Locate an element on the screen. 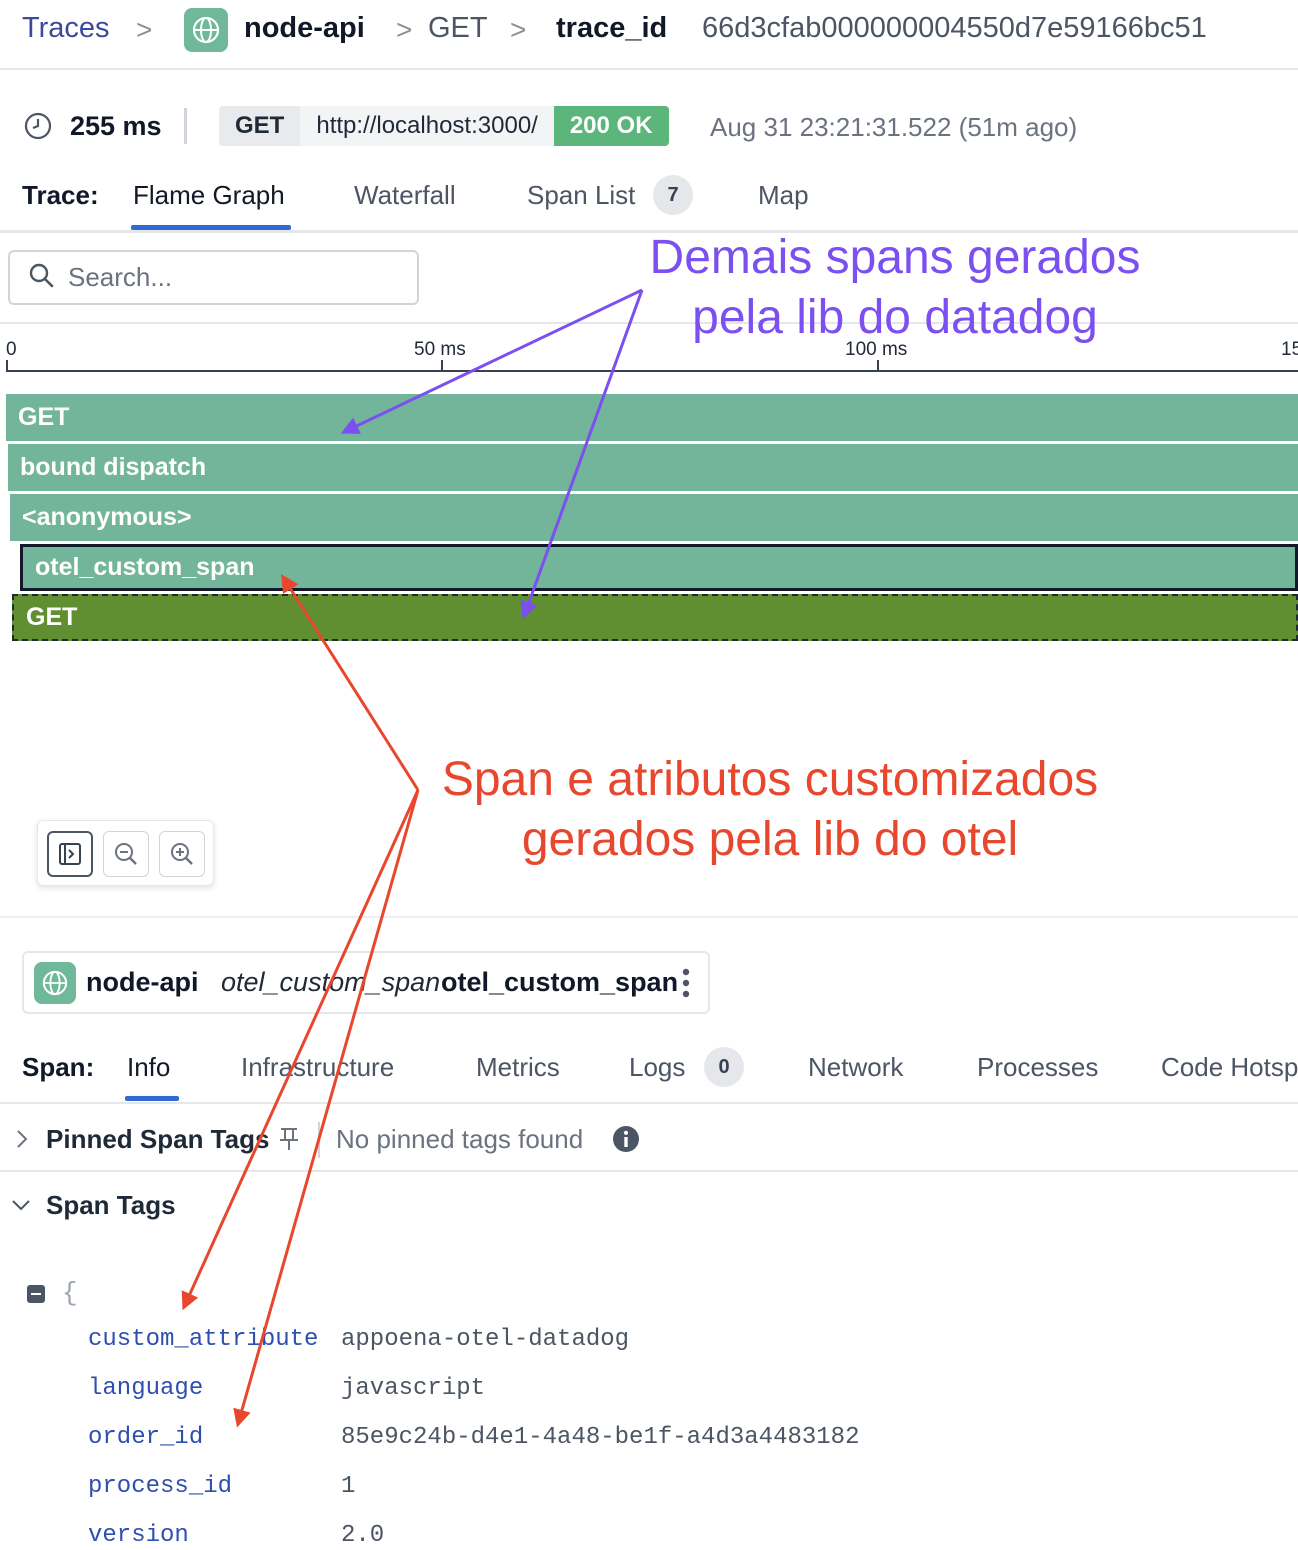  span-service-name: node-api is located at coordinates (142, 982).